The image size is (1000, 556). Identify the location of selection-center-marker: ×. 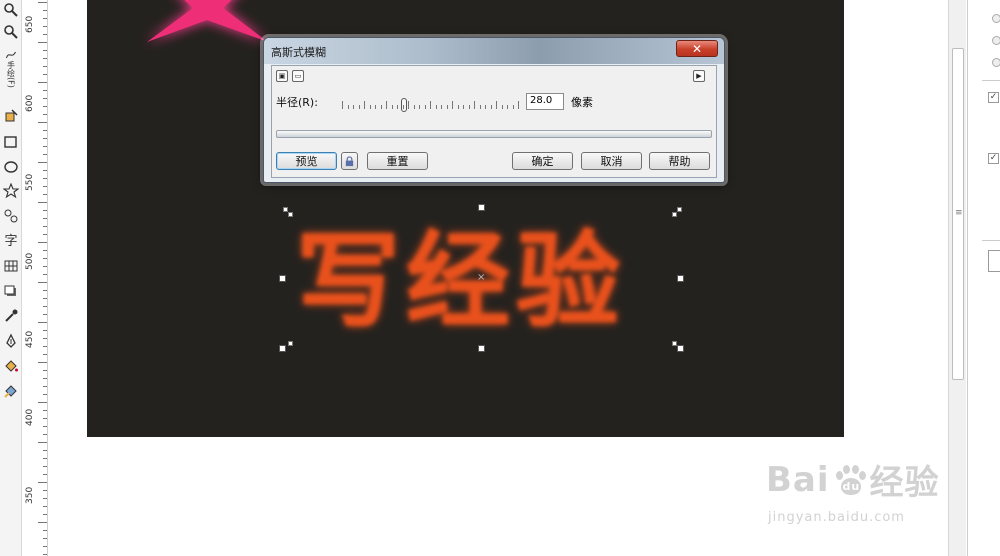
(481, 277).